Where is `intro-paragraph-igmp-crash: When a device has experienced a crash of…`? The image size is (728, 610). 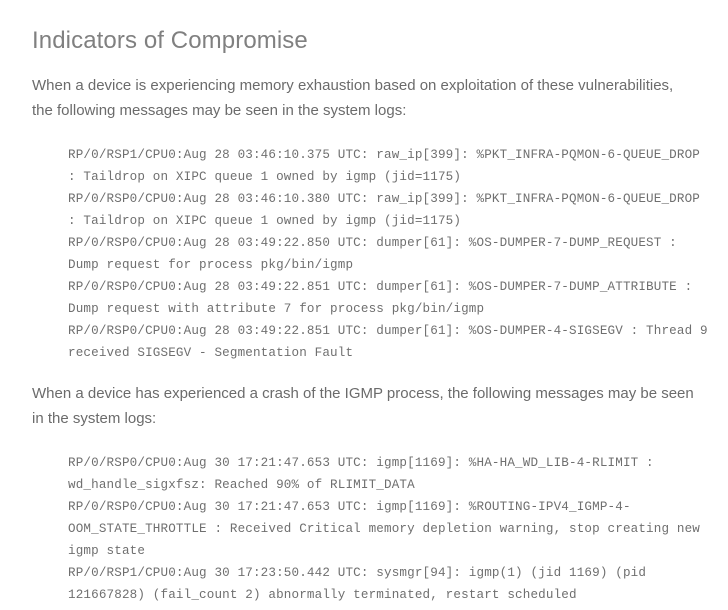 intro-paragraph-igmp-crash: When a device has experienced a crash of… is located at coordinates (363, 406).